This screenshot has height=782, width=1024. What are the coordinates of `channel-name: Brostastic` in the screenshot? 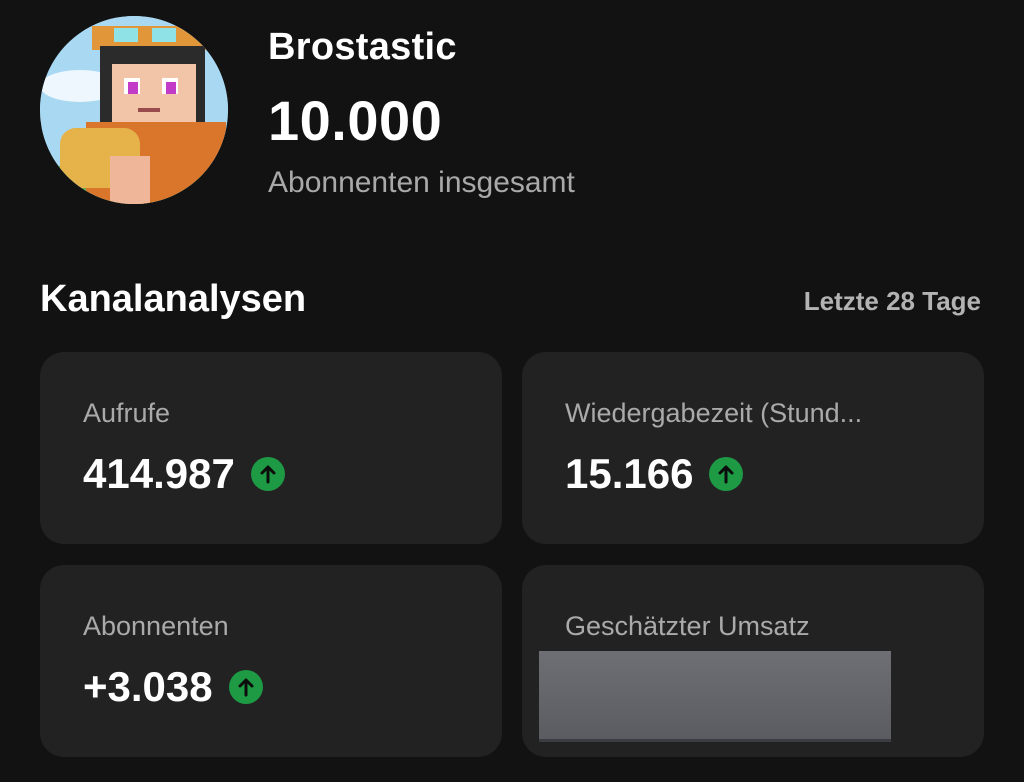 It's located at (362, 47).